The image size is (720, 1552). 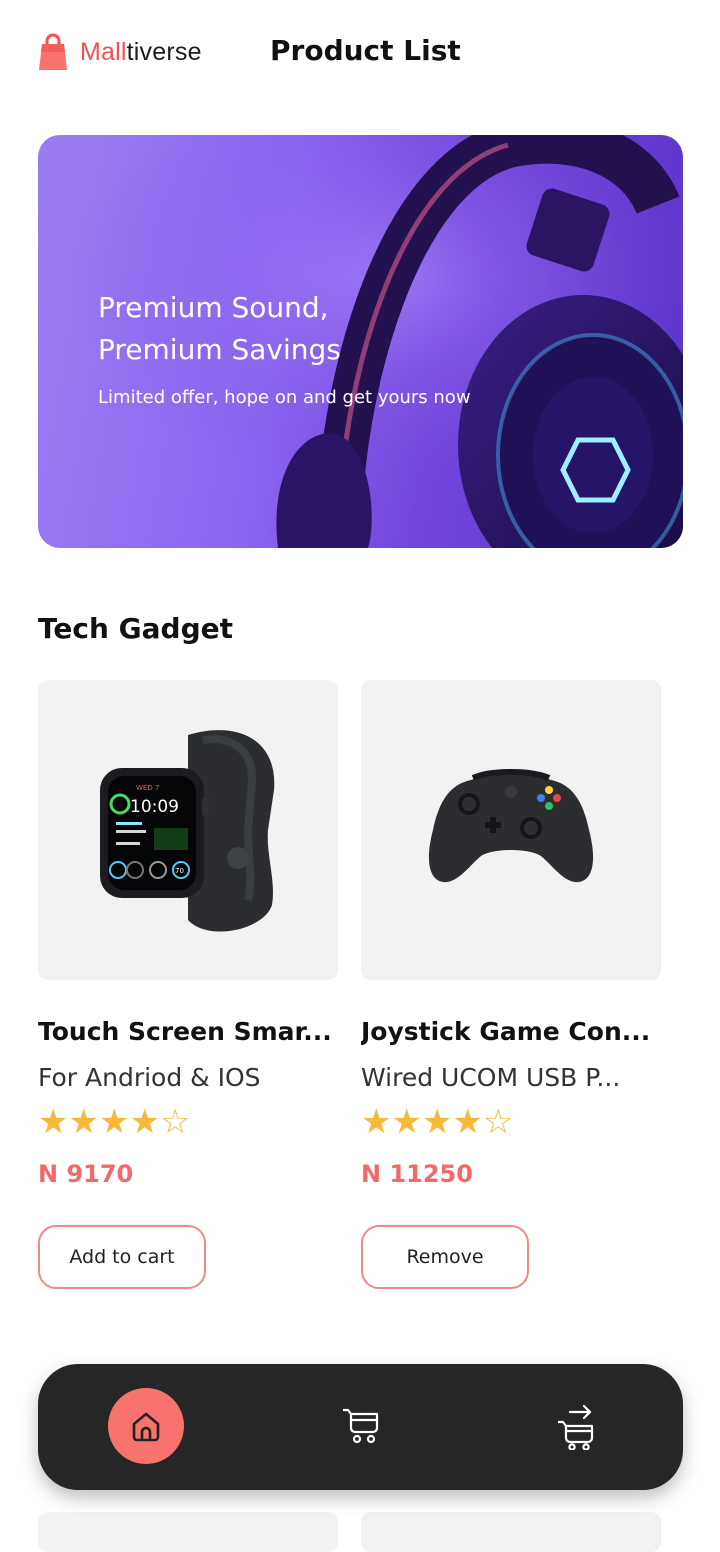 What do you see at coordinates (135, 628) in the screenshot?
I see `section-title: Tech Gadget` at bounding box center [135, 628].